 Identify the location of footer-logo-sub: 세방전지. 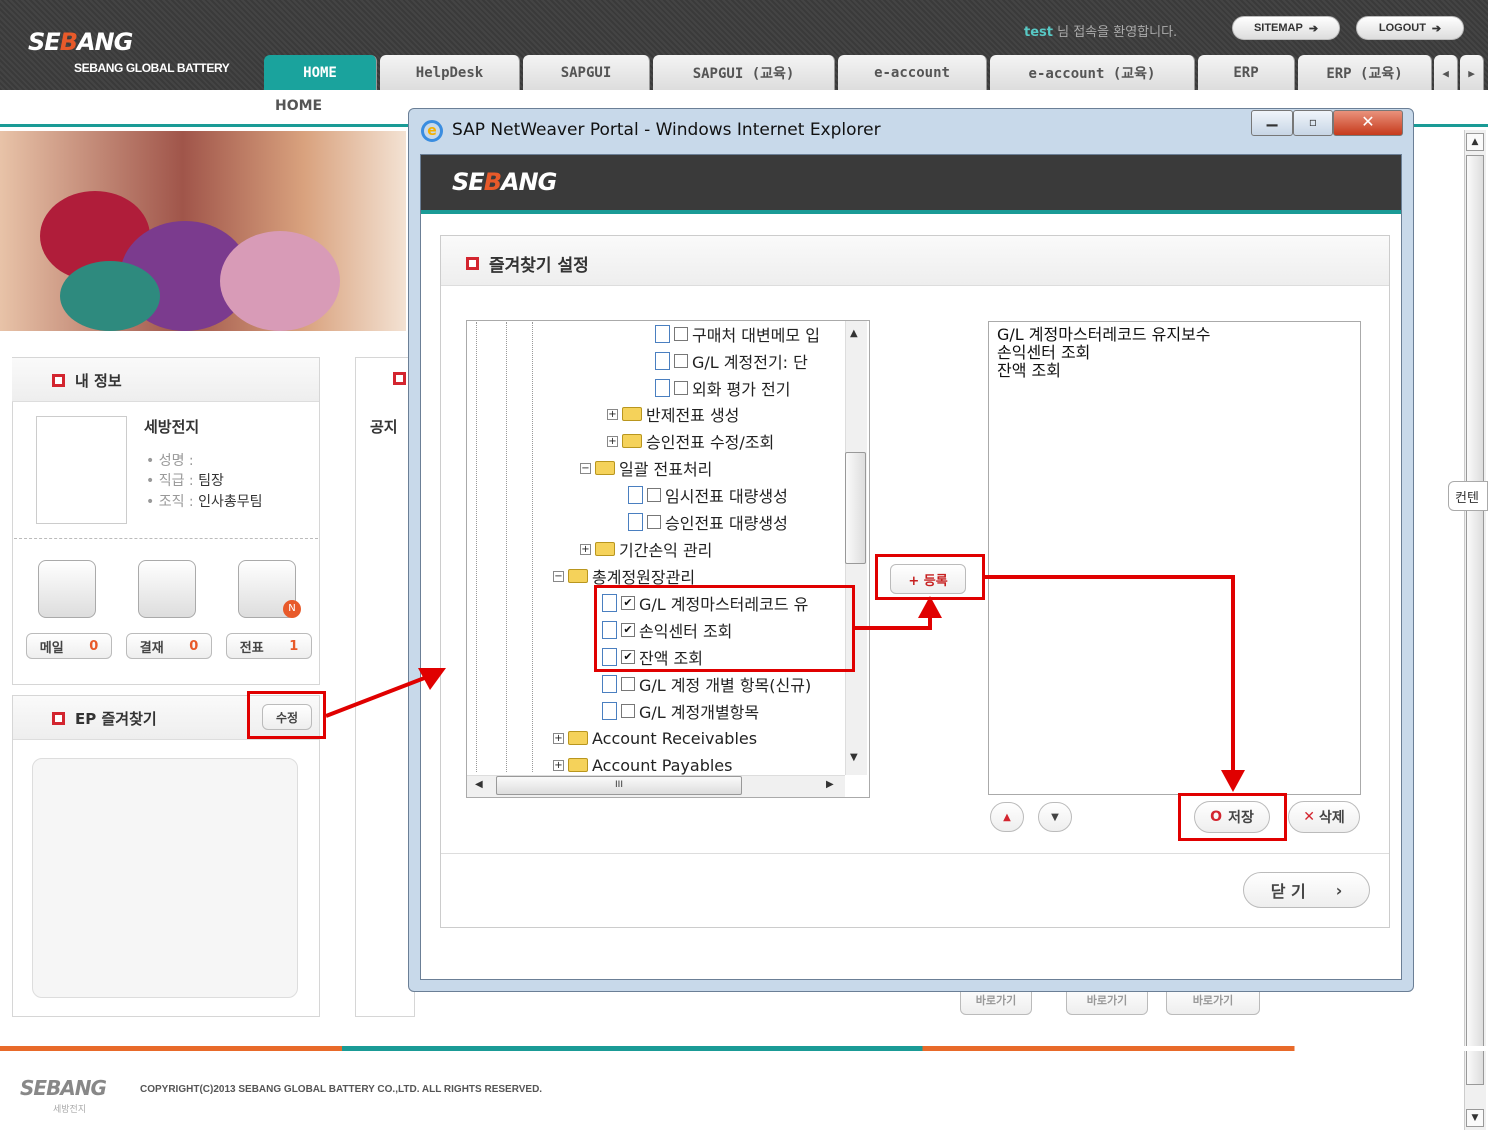
(70, 1110).